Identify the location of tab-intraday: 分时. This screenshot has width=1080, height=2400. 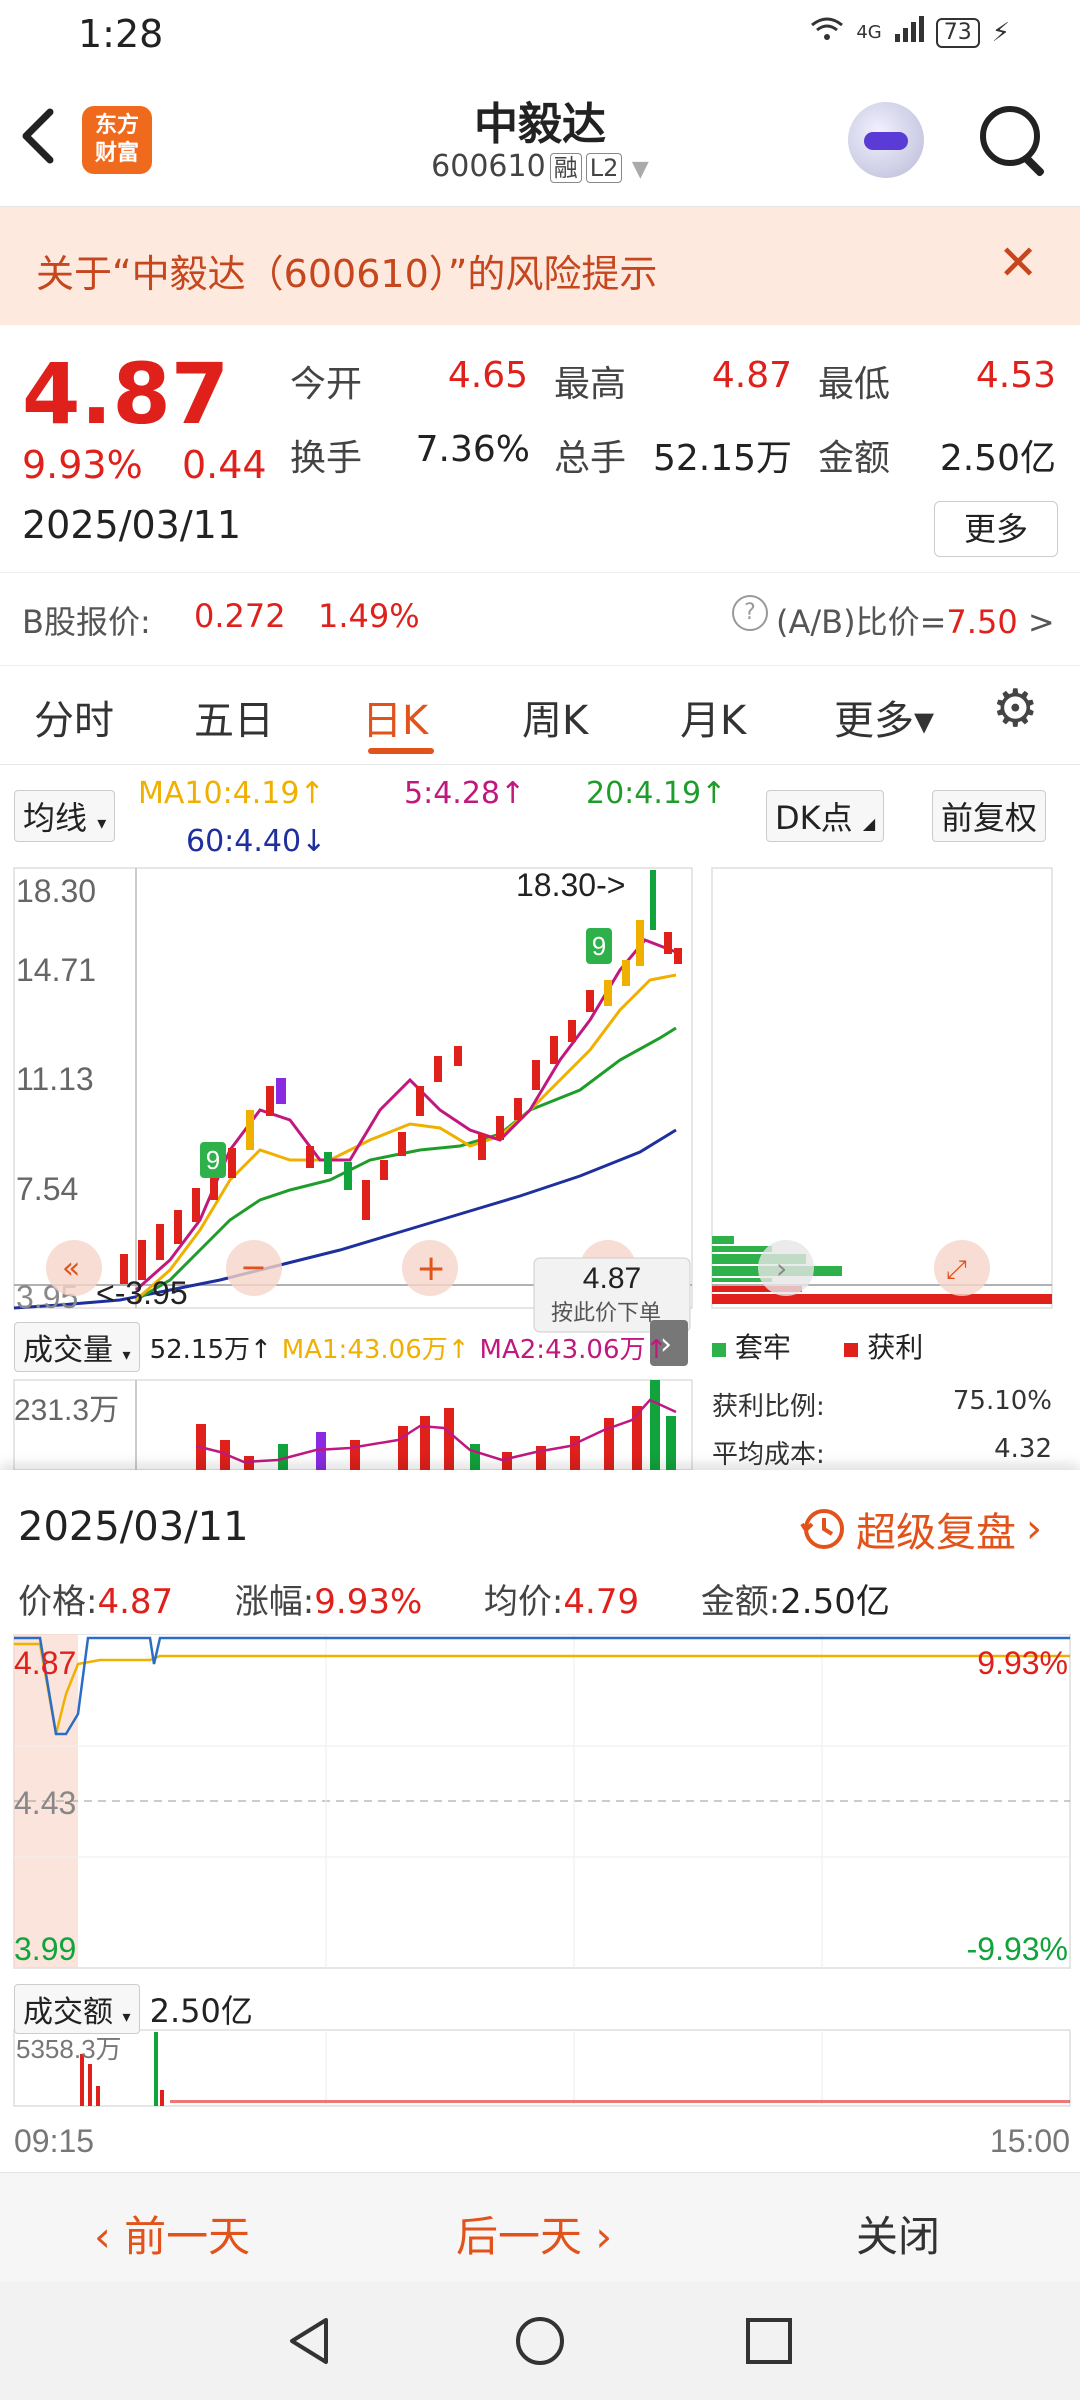
(74, 717).